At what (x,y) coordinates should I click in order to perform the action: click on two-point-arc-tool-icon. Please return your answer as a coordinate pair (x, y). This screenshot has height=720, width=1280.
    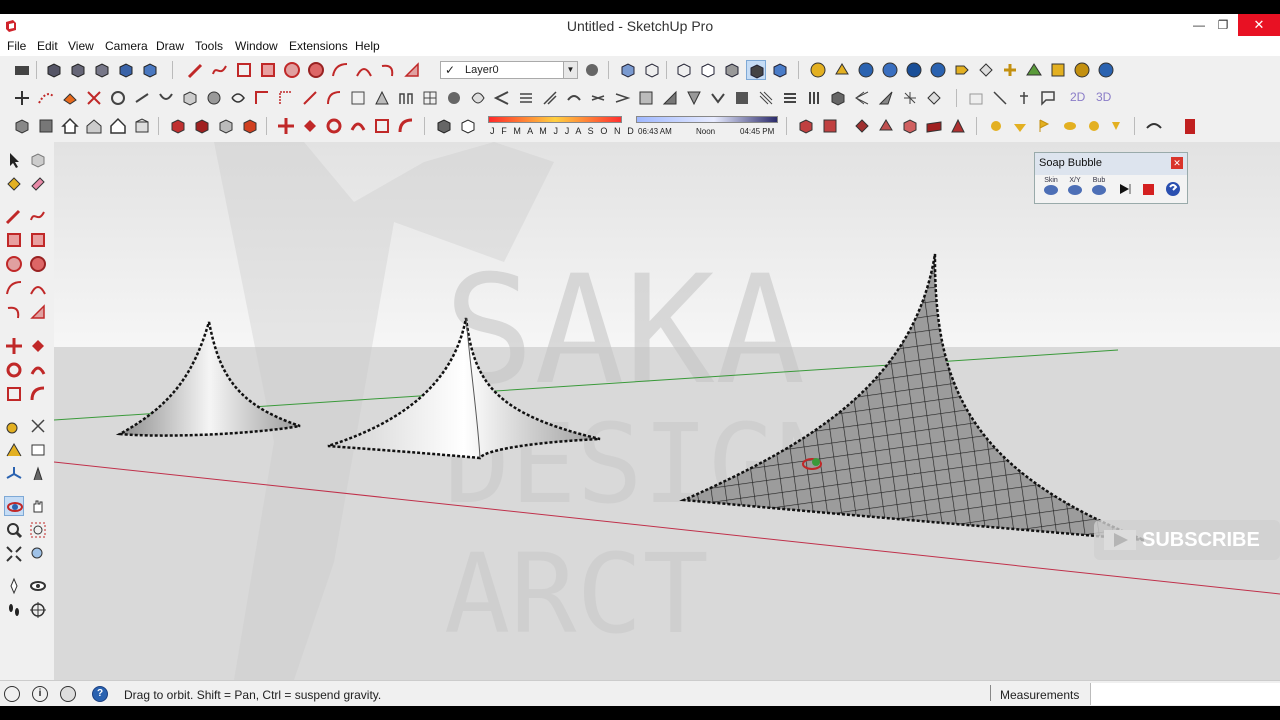
    Looking at the image, I should click on (38, 288).